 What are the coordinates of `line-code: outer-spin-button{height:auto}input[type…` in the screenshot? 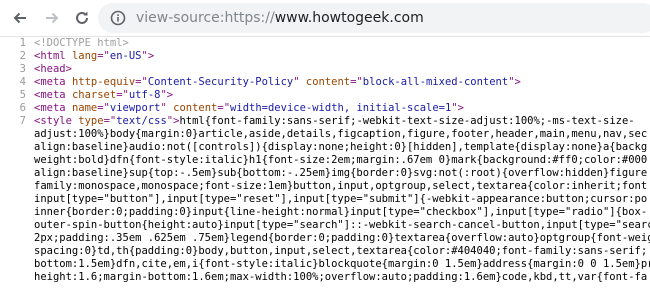 It's located at (342, 225).